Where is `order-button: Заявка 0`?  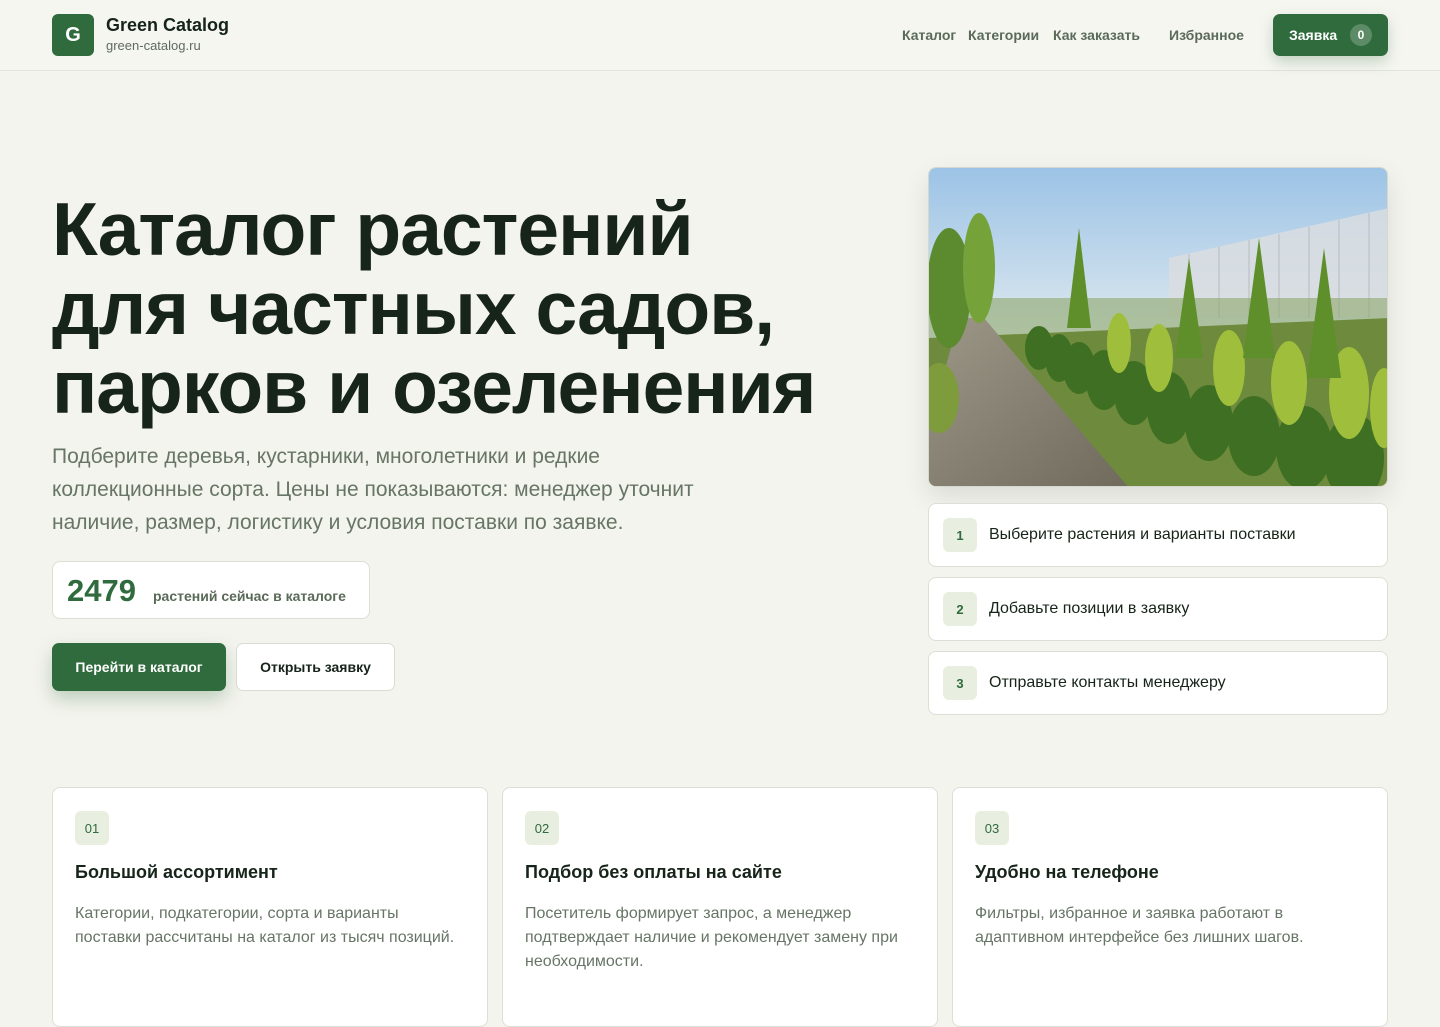
order-button: Заявка 0 is located at coordinates (1330, 35).